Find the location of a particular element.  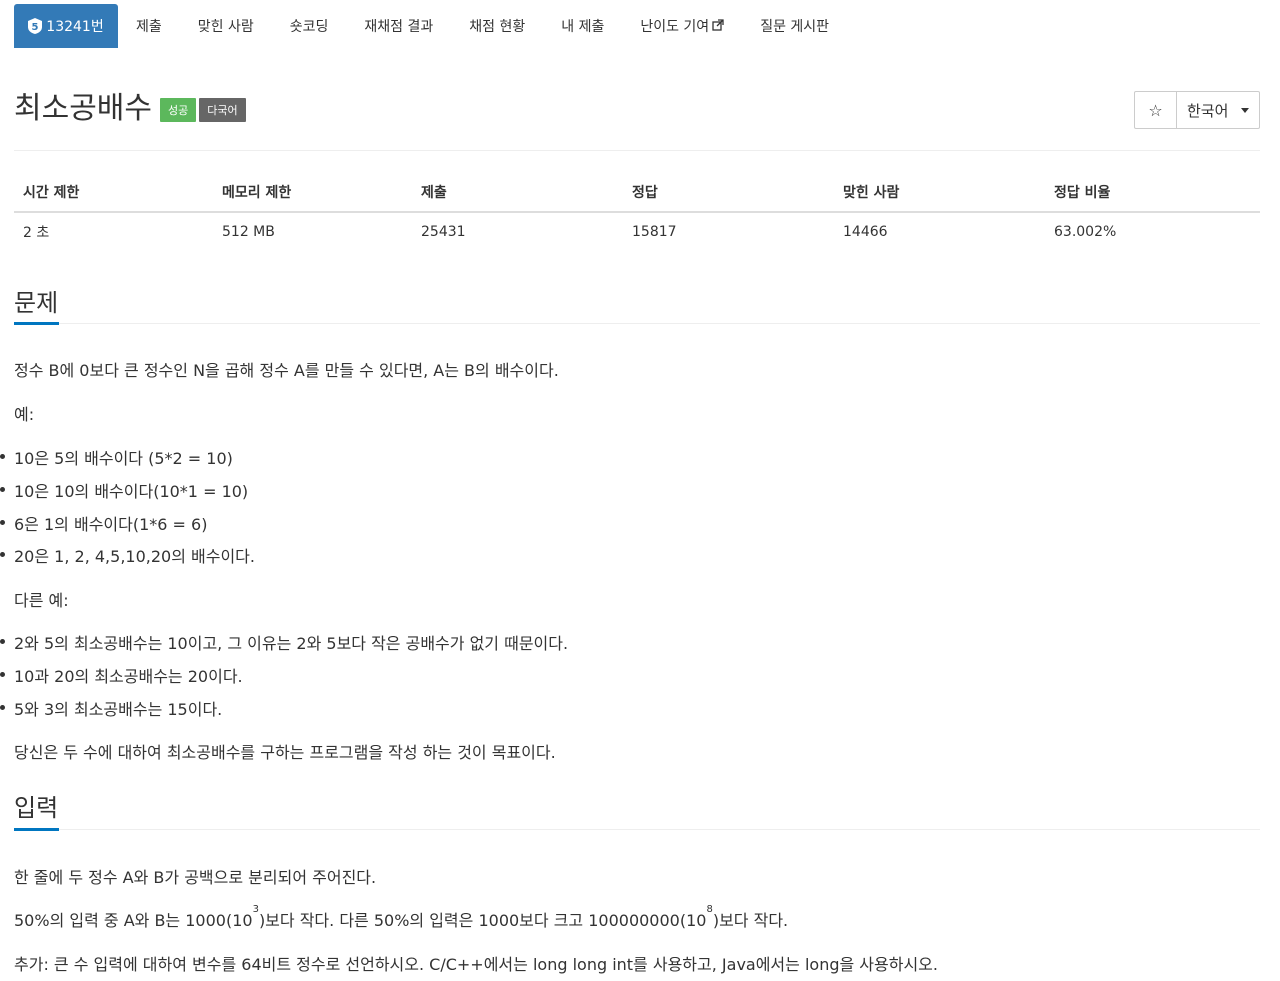

tier-number: 5 is located at coordinates (35, 27).